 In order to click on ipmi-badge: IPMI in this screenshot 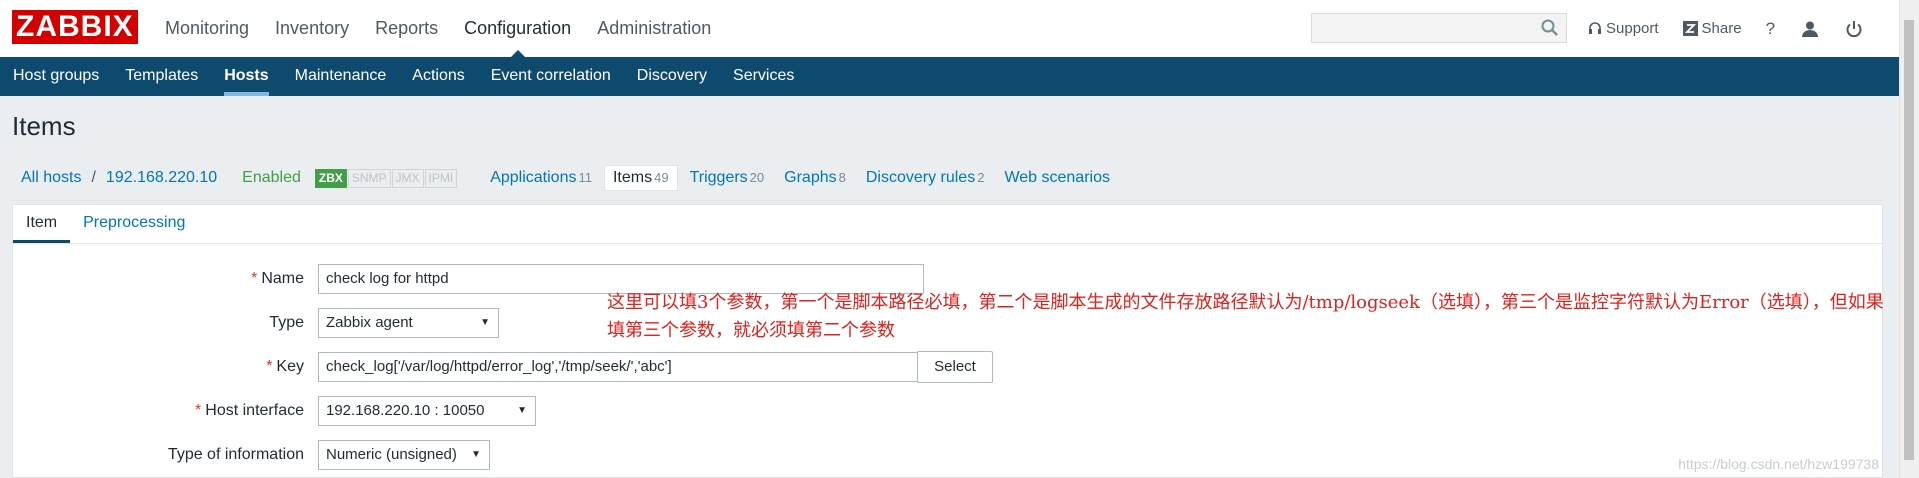, I will do `click(441, 178)`.